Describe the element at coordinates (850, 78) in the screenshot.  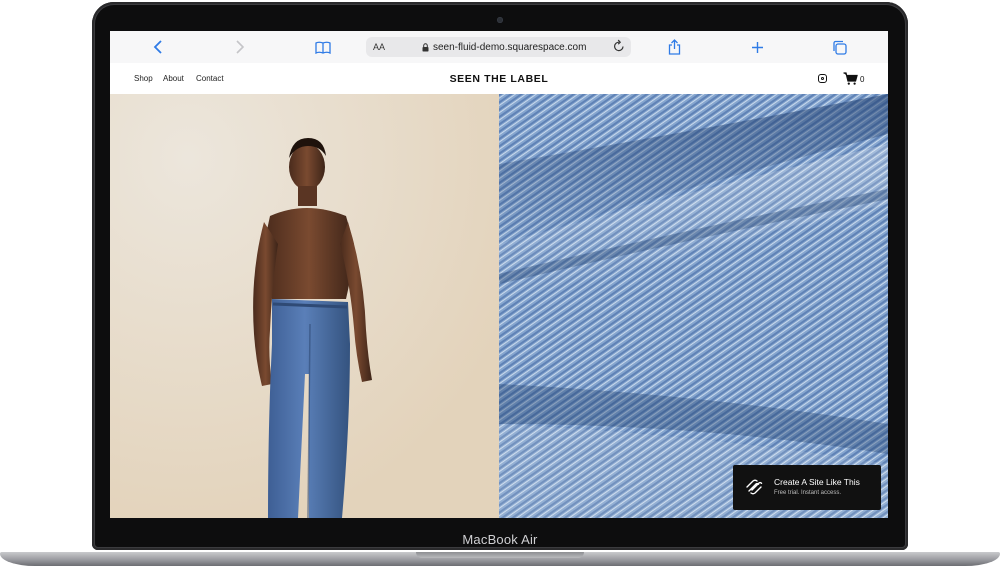
I see `cart-icon` at that location.